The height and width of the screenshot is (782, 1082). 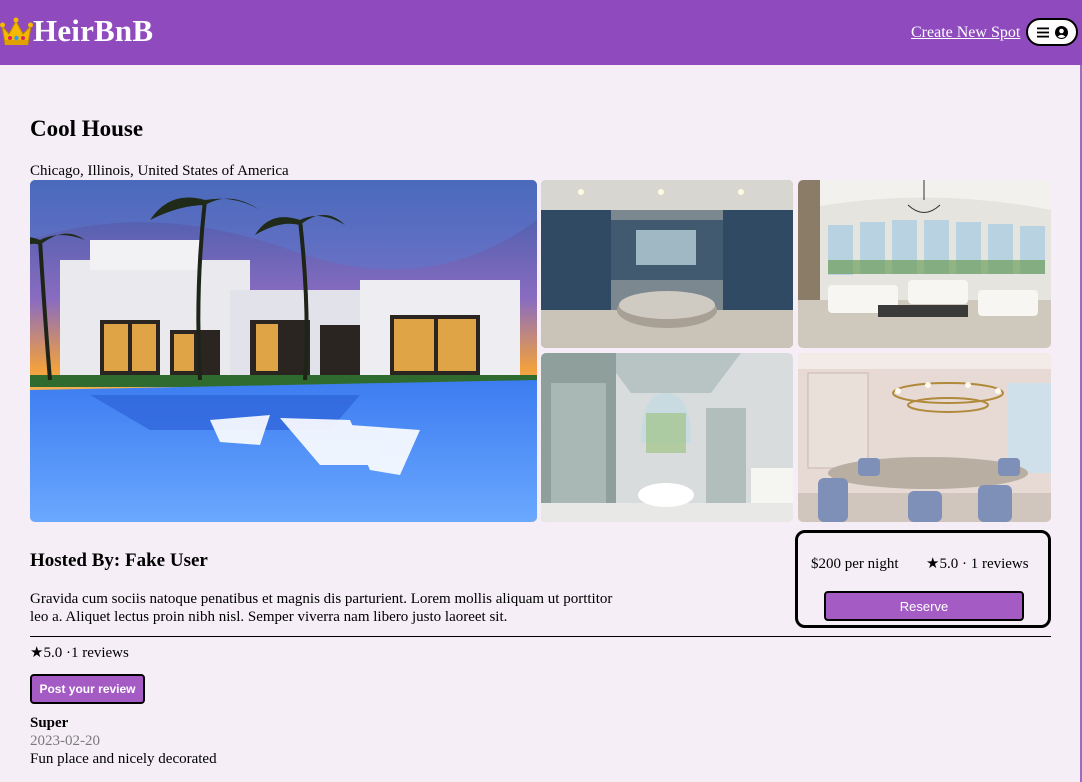 What do you see at coordinates (924, 606) in the screenshot?
I see `reserve-button: Reserve` at bounding box center [924, 606].